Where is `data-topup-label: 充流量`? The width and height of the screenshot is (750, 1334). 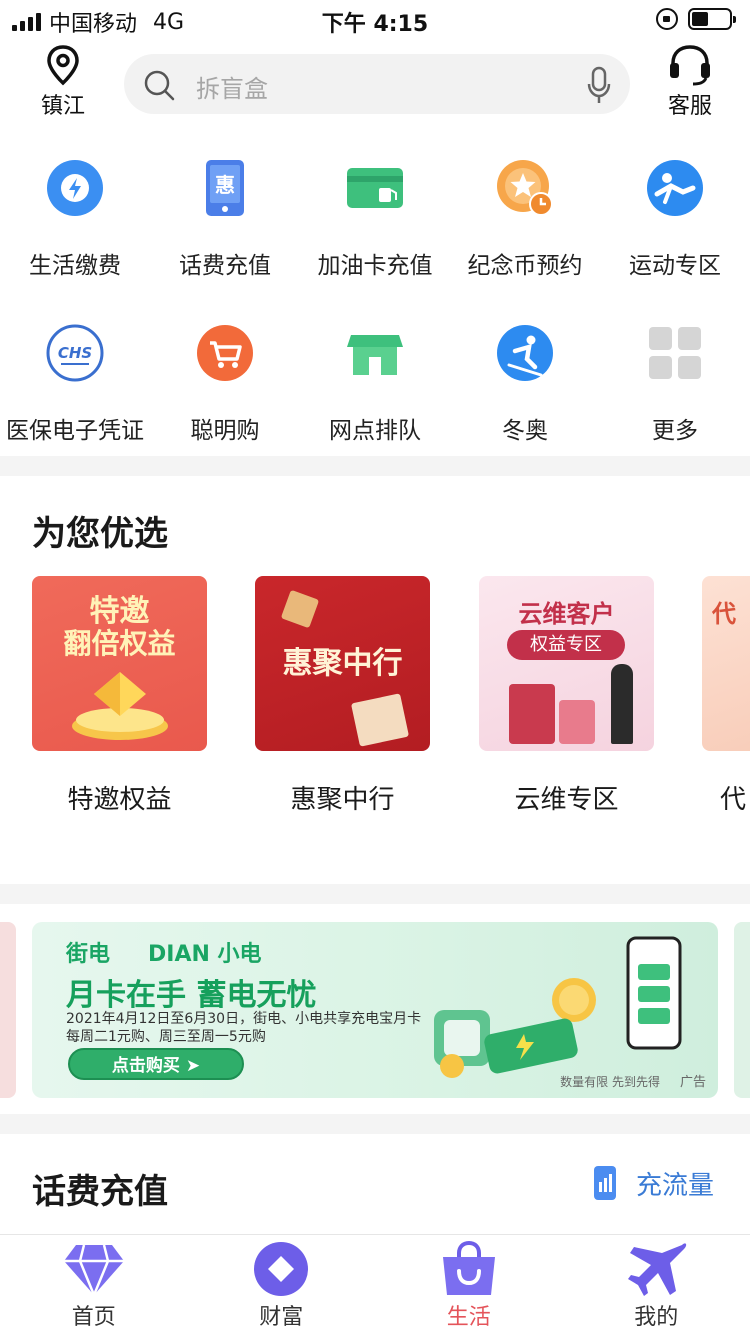
data-topup-label: 充流量 is located at coordinates (674, 1185).